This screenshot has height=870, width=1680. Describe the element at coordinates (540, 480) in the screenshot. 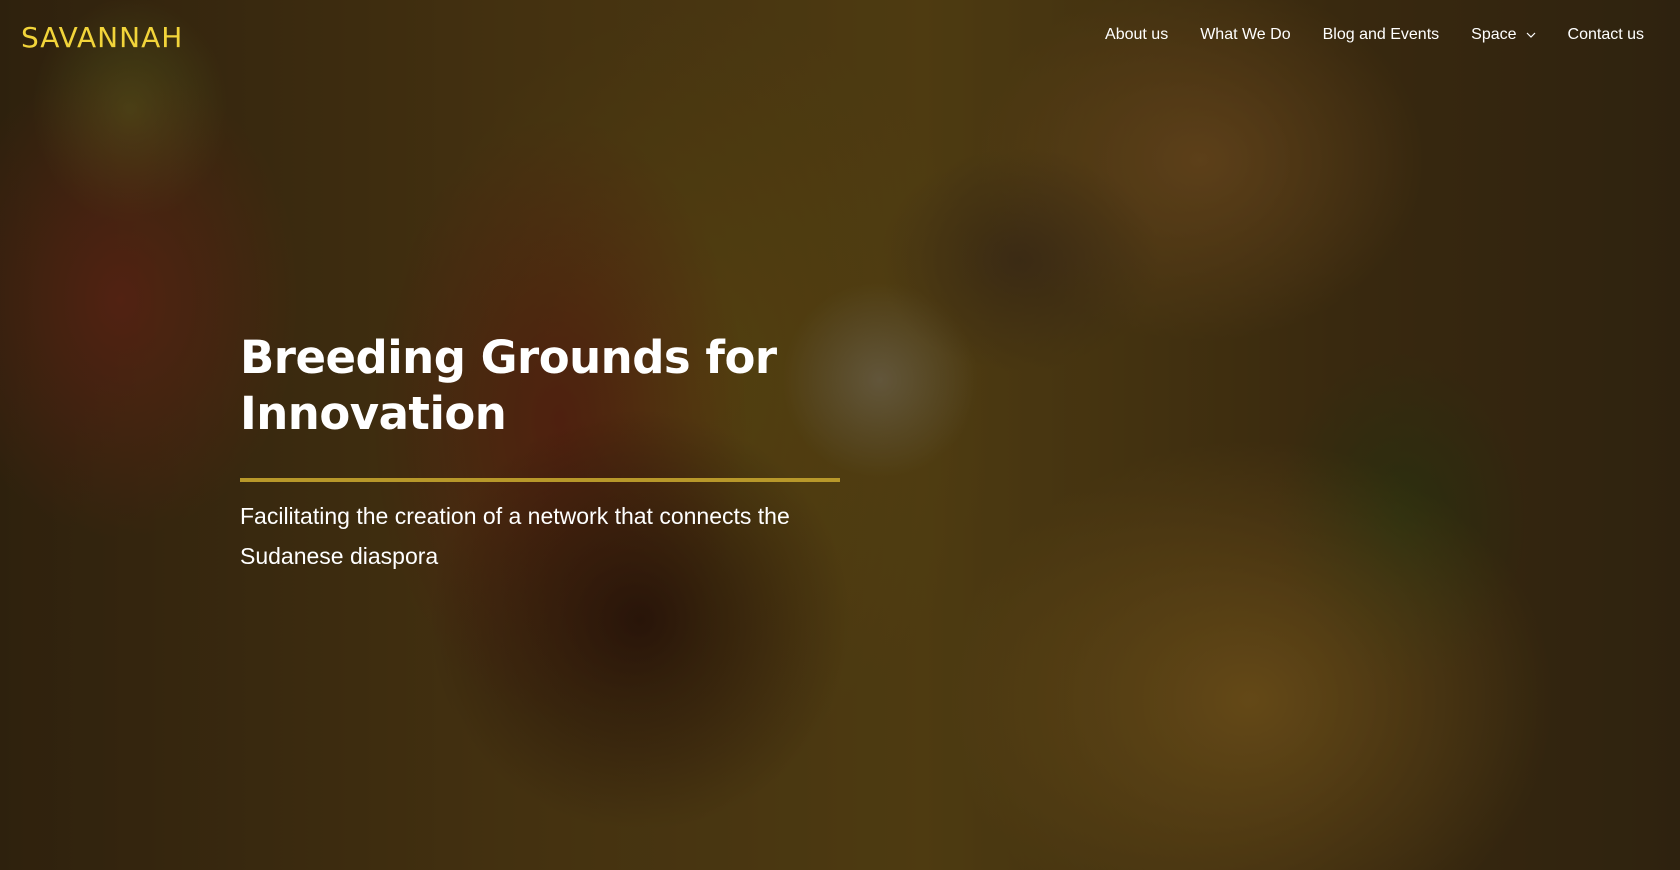

I see `hero-divider` at that location.